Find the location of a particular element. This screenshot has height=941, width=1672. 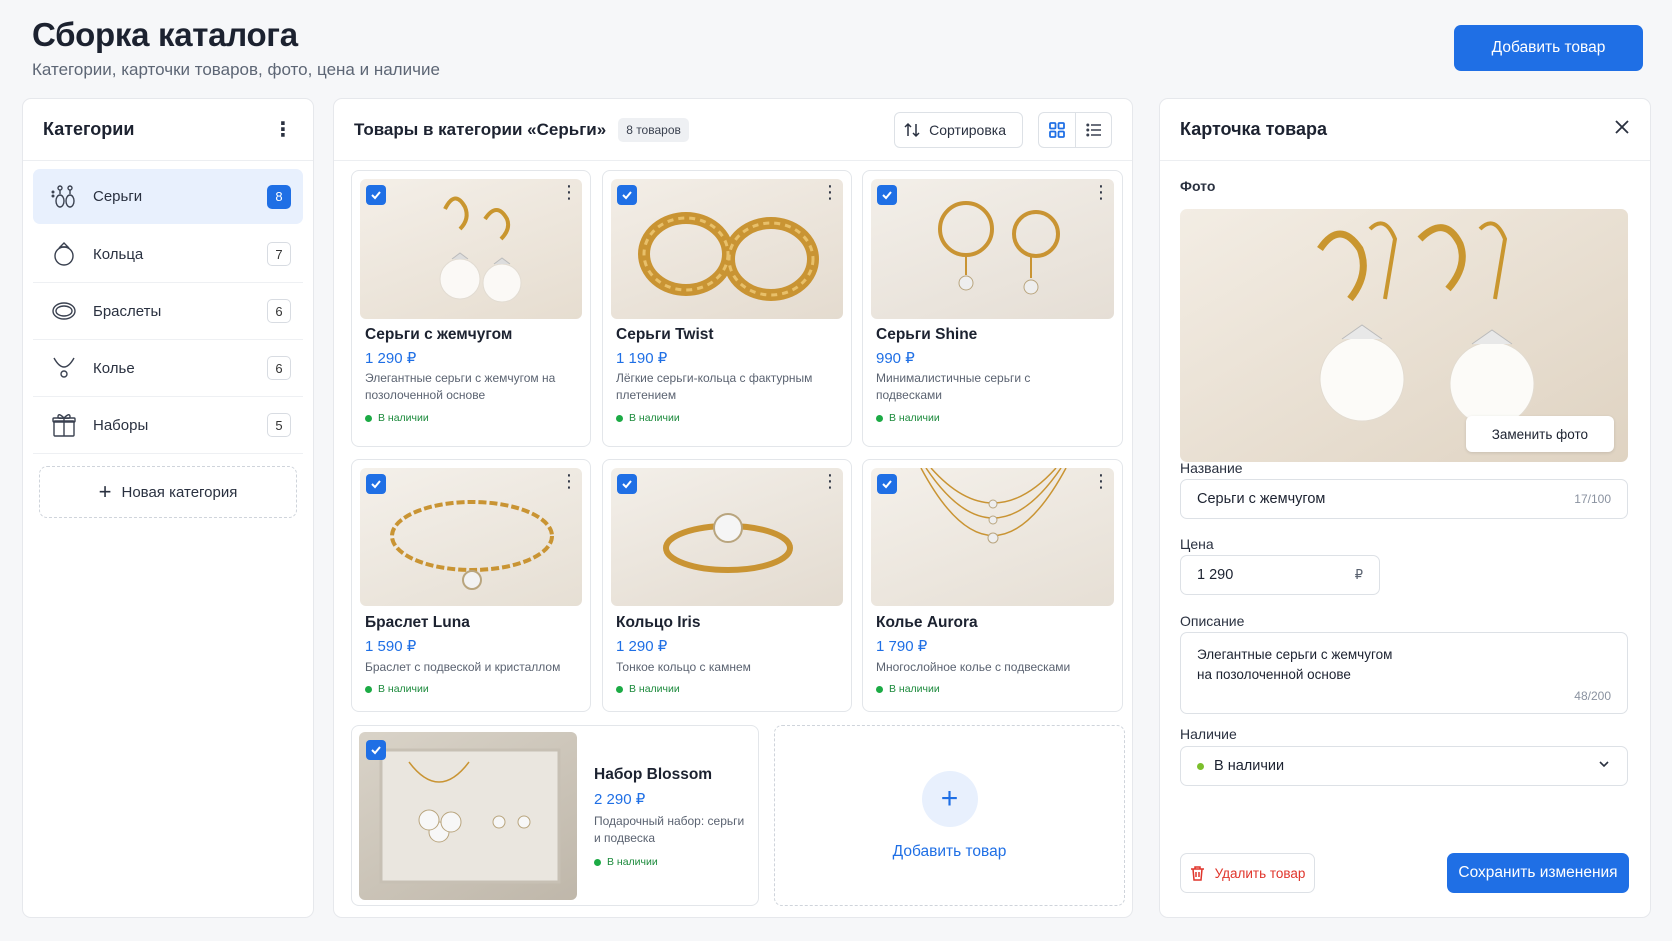

category-count: 8 is located at coordinates (279, 196).